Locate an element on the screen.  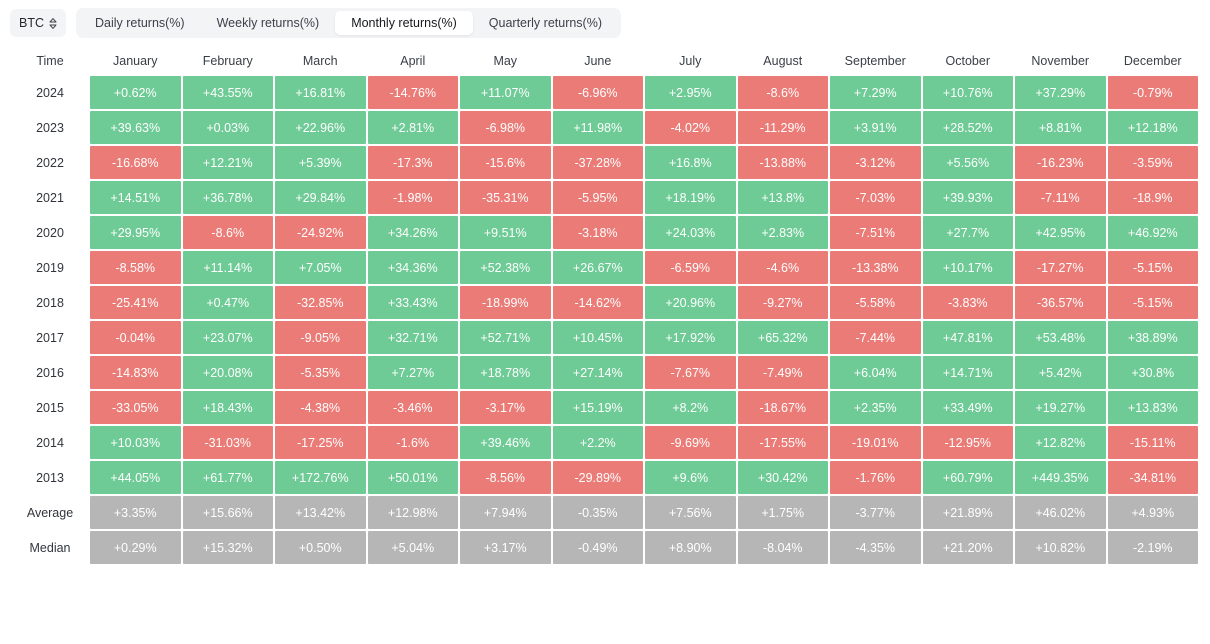
return-cell: +449.35% is located at coordinates (1060, 477).